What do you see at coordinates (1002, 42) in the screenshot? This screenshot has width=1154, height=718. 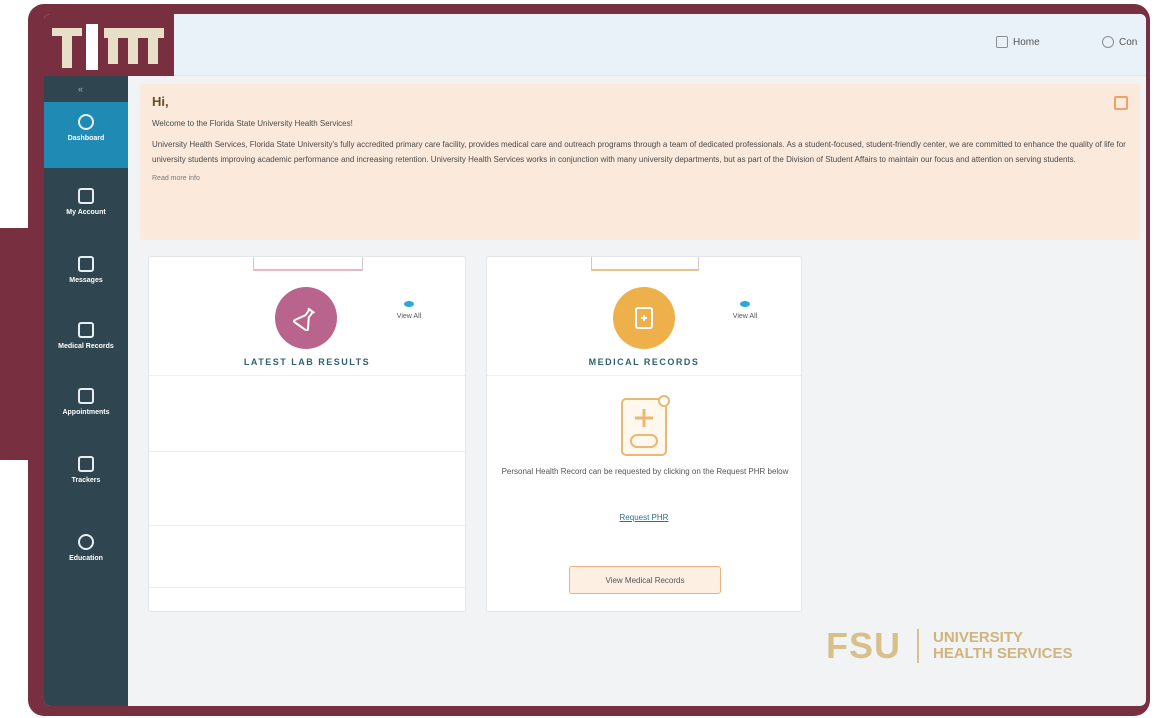 I see `home-icon` at bounding box center [1002, 42].